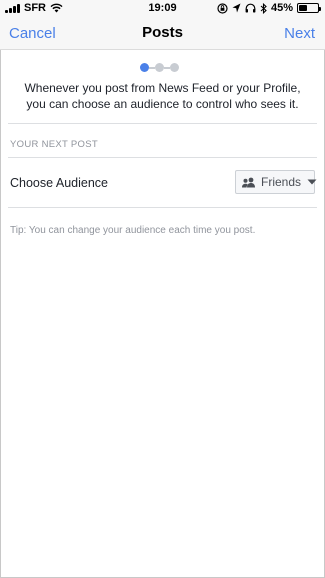  I want to click on navigation-bar: Cancel Posts Next, so click(162, 34).